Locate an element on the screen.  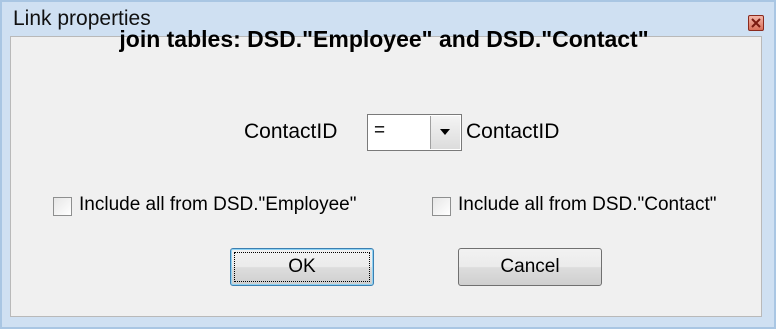
cancel-button-label: Cancel is located at coordinates (530, 266).